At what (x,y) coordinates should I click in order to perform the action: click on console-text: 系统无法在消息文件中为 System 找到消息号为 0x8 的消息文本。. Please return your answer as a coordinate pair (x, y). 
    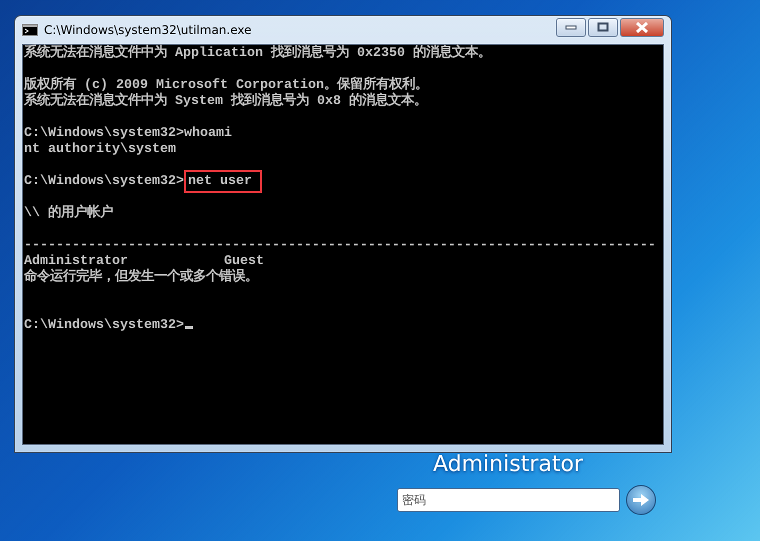
    Looking at the image, I should click on (225, 101).